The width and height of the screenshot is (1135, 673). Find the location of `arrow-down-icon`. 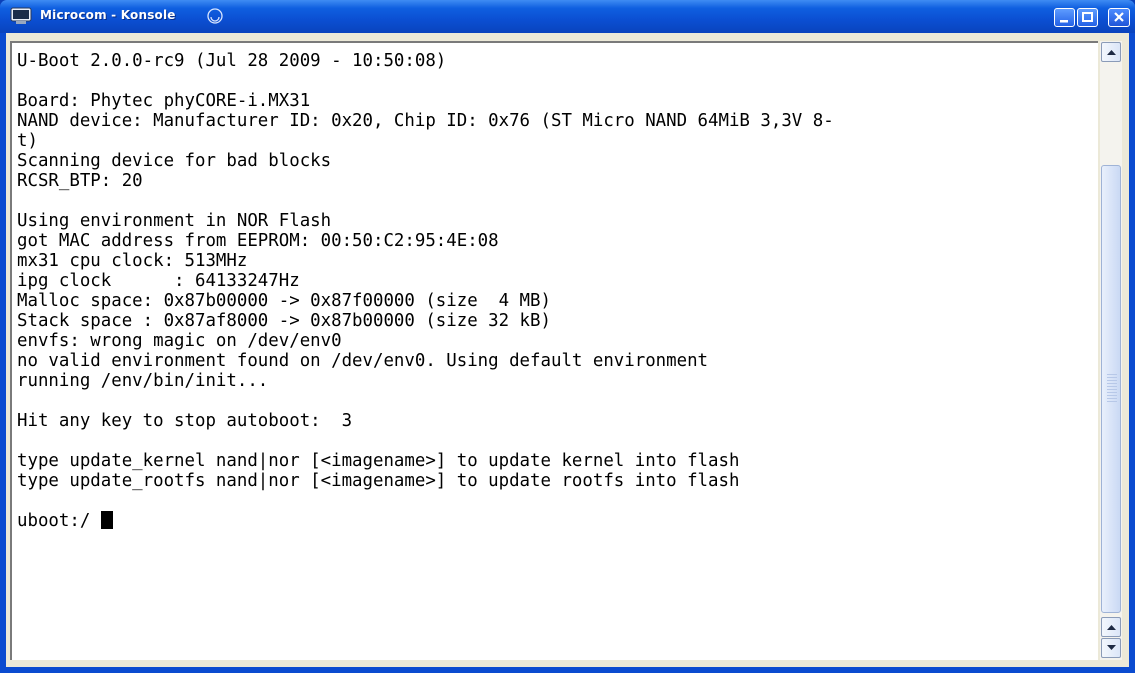

arrow-down-icon is located at coordinates (1111, 647).